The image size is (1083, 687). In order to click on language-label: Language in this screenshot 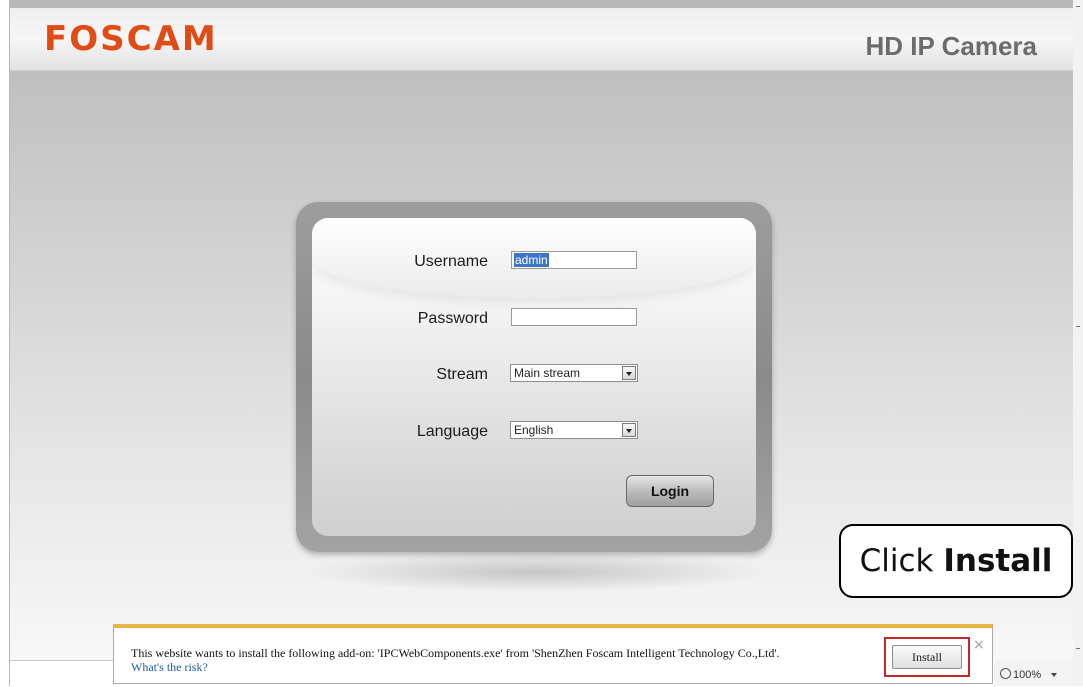, I will do `click(452, 431)`.